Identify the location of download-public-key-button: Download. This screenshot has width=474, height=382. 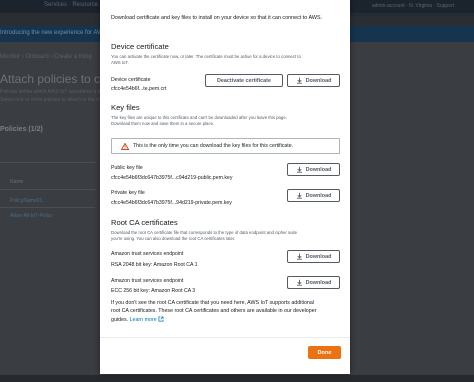
(313, 169).